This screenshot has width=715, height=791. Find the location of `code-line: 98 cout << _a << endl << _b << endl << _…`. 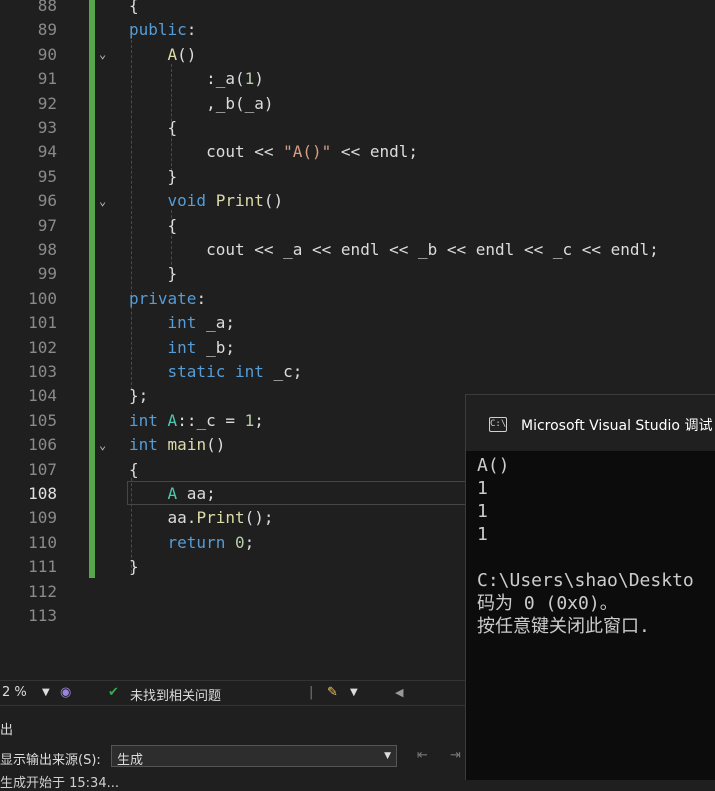

code-line: 98 cout << _a << endl << _b << endl << _… is located at coordinates (357, 250).